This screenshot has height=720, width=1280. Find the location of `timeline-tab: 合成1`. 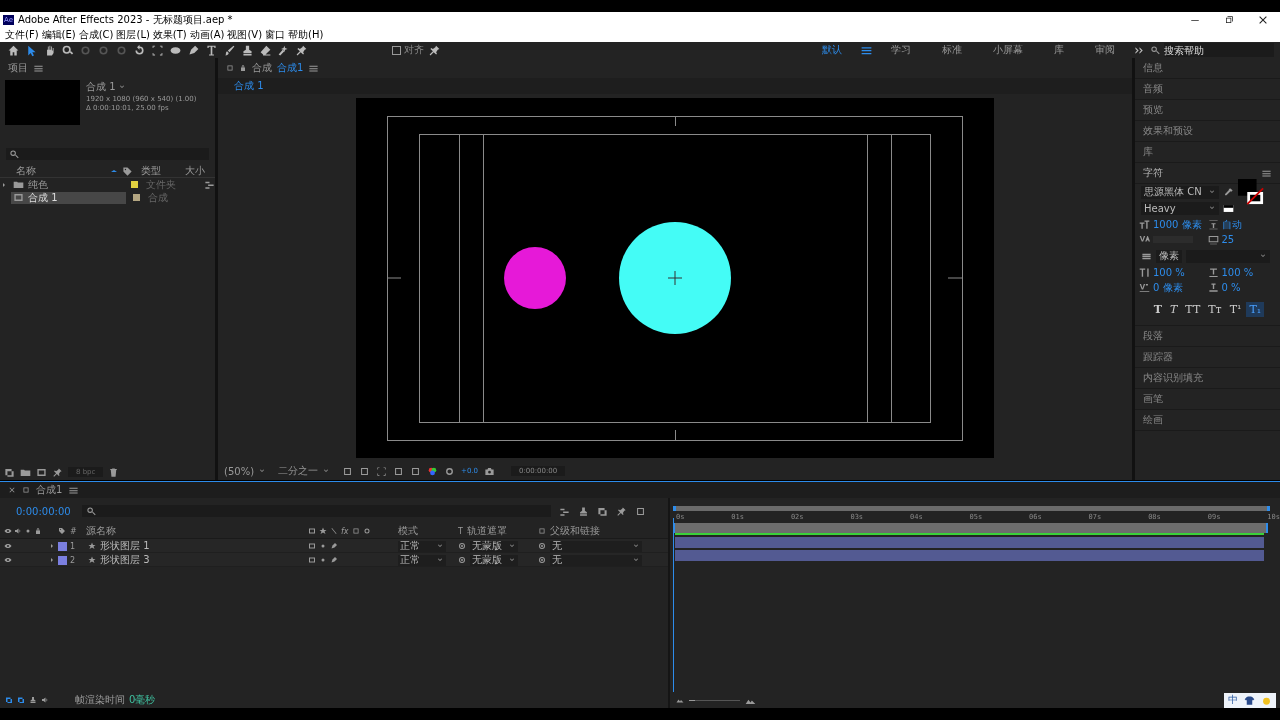

timeline-tab: 合成1 is located at coordinates (49, 490).